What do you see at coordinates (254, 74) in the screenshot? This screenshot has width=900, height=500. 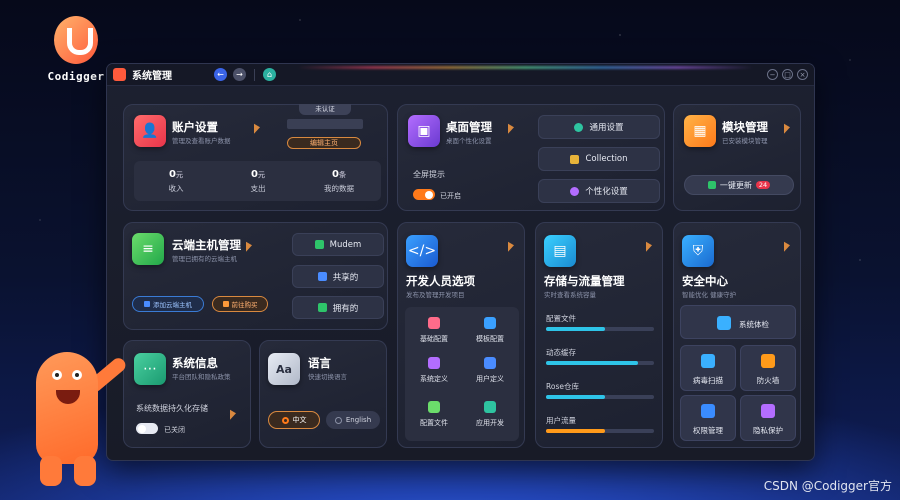 I see `divider` at bounding box center [254, 74].